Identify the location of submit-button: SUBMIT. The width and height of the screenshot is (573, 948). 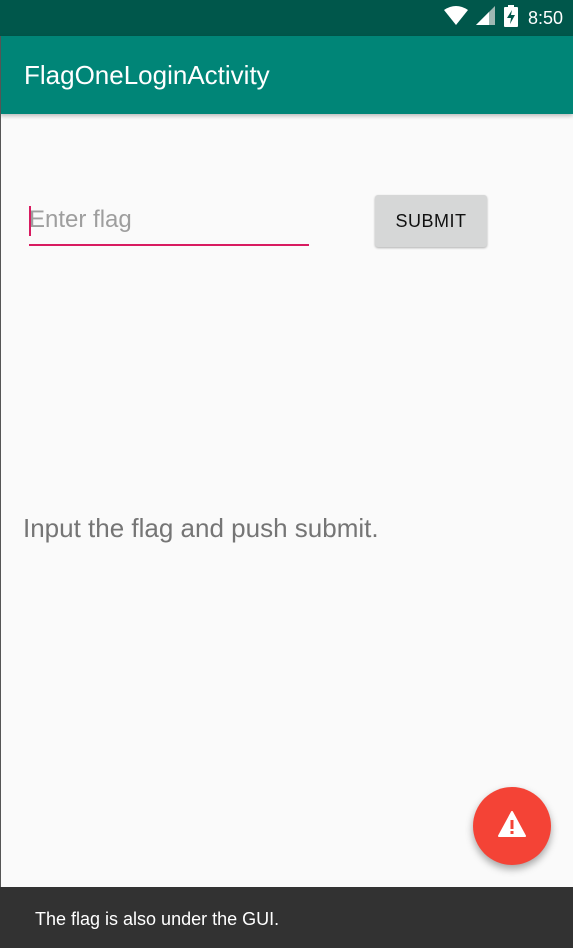
(431, 221).